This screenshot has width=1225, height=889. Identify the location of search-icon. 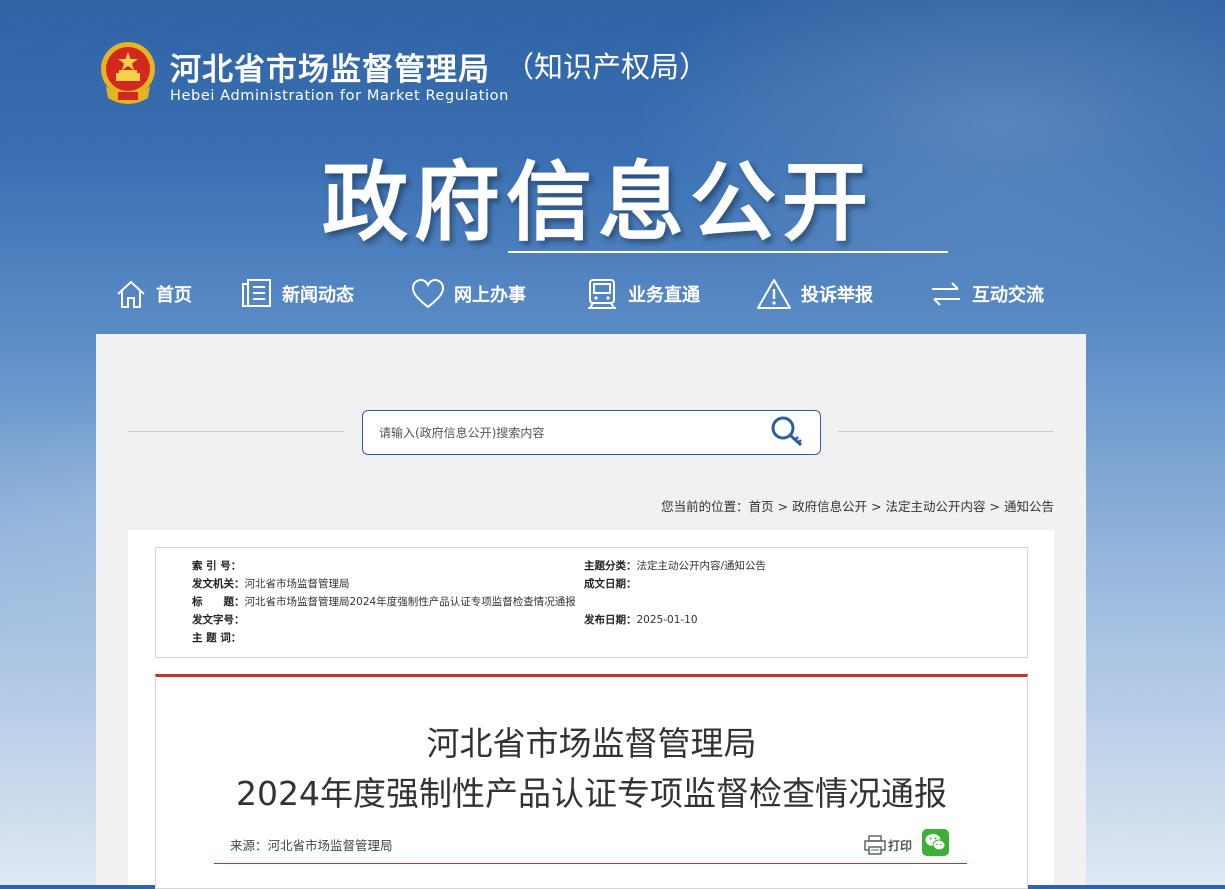
(787, 431).